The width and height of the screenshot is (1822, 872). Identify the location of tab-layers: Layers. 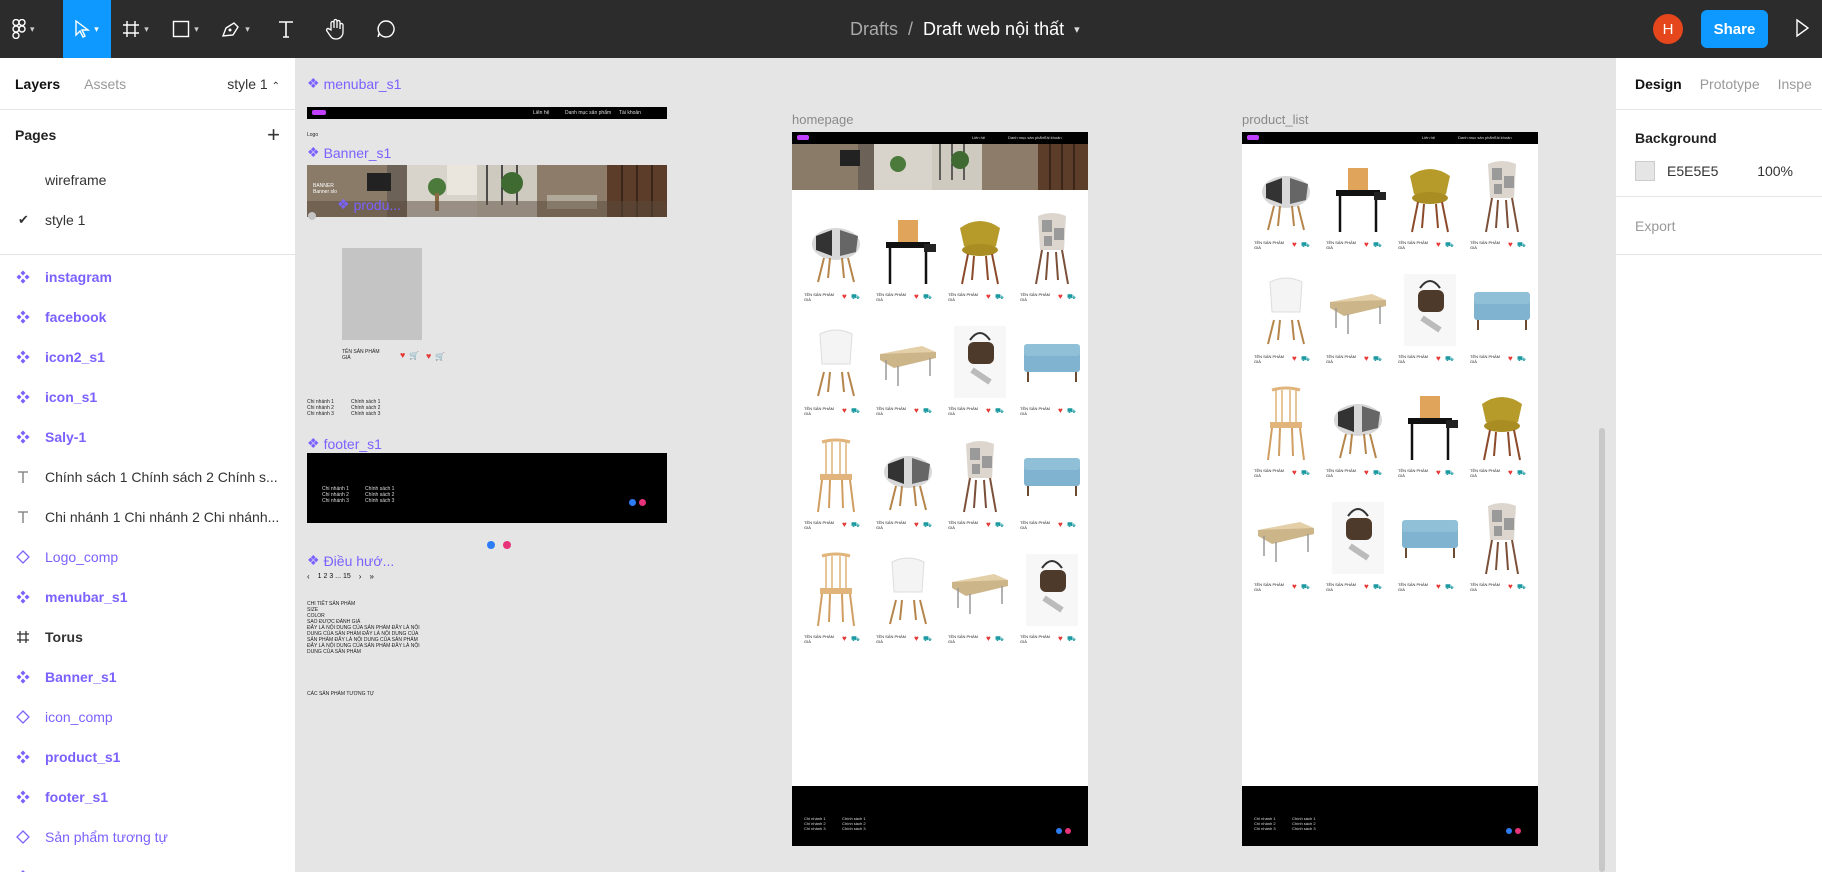
(37, 84).